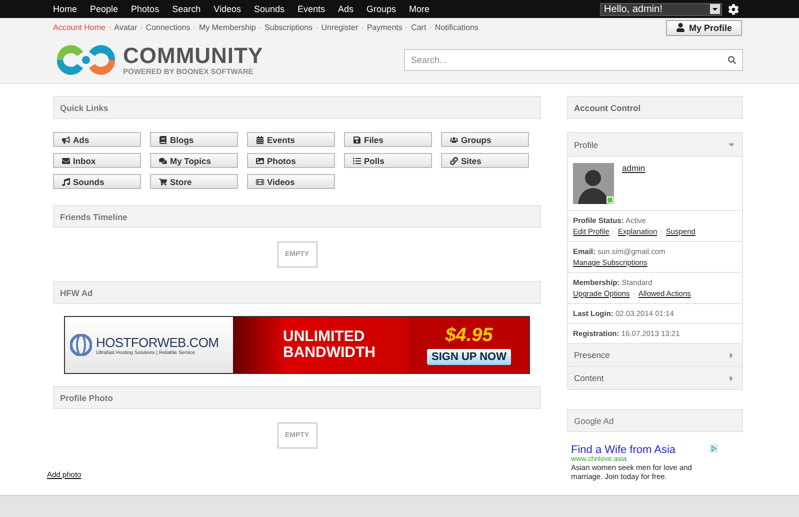 The image size is (799, 517). I want to click on account-menu-link: Subscriptions, so click(288, 27).